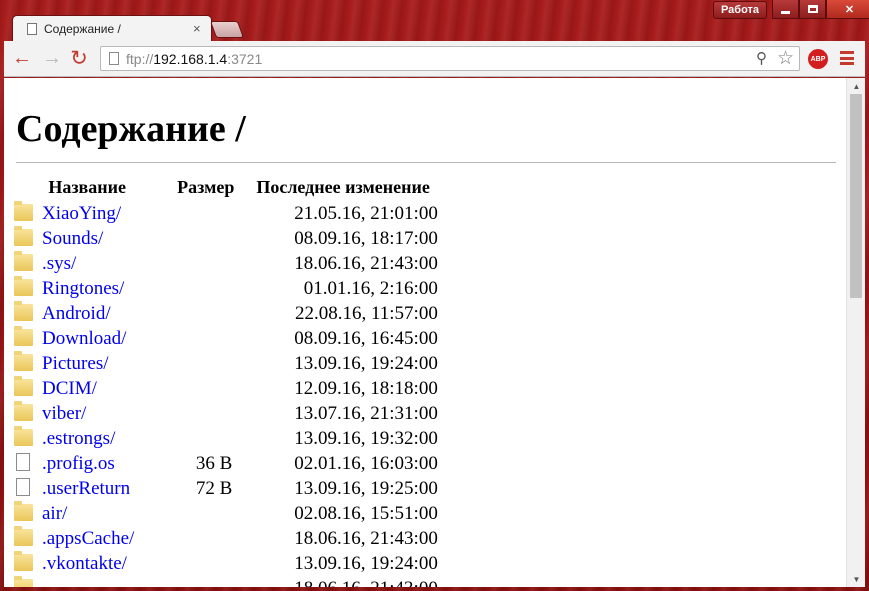 This screenshot has height=591, width=869. Describe the element at coordinates (227, 29) in the screenshot. I see `new-tab-button` at that location.